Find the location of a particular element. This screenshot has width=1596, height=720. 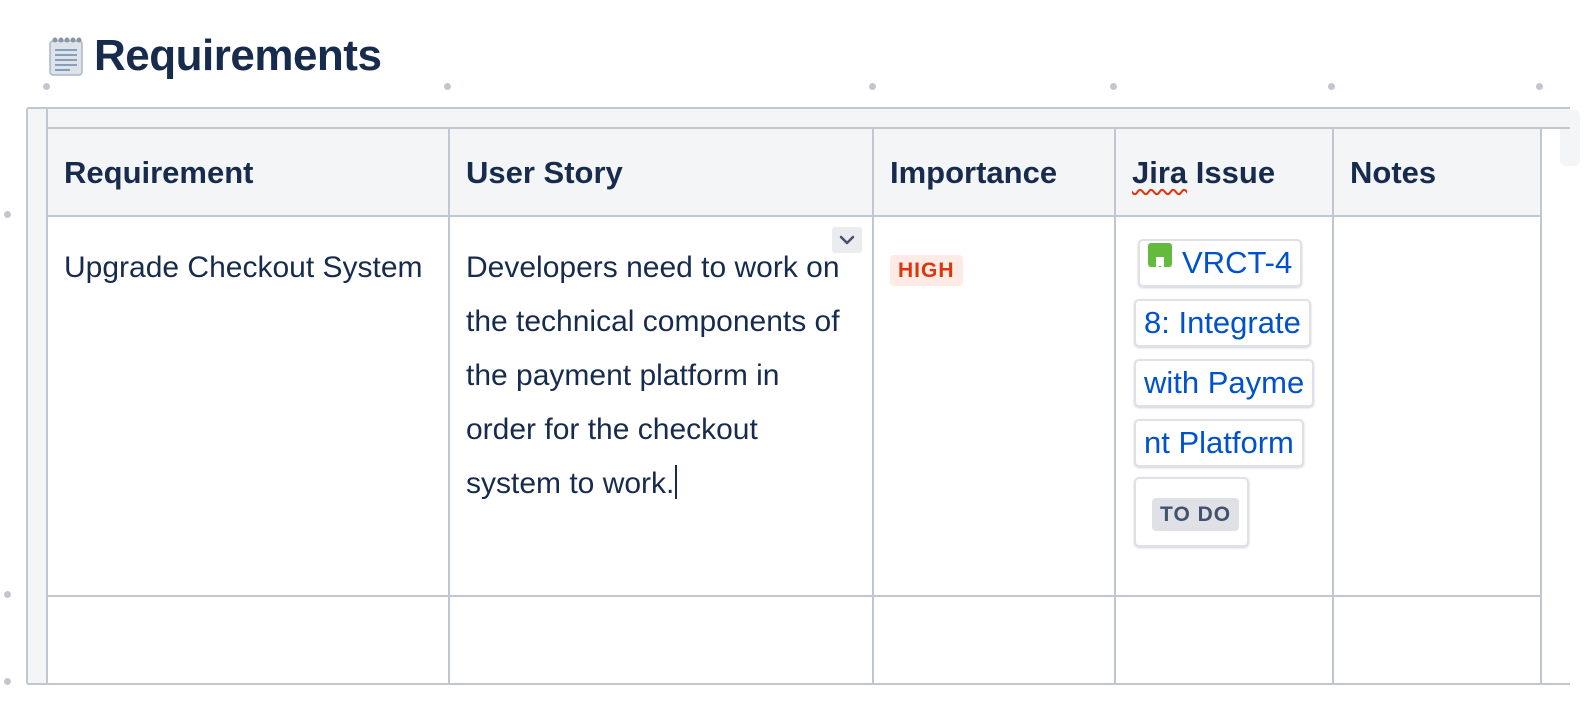

requirement-text: Upgrade Checkout System is located at coordinates (243, 267).